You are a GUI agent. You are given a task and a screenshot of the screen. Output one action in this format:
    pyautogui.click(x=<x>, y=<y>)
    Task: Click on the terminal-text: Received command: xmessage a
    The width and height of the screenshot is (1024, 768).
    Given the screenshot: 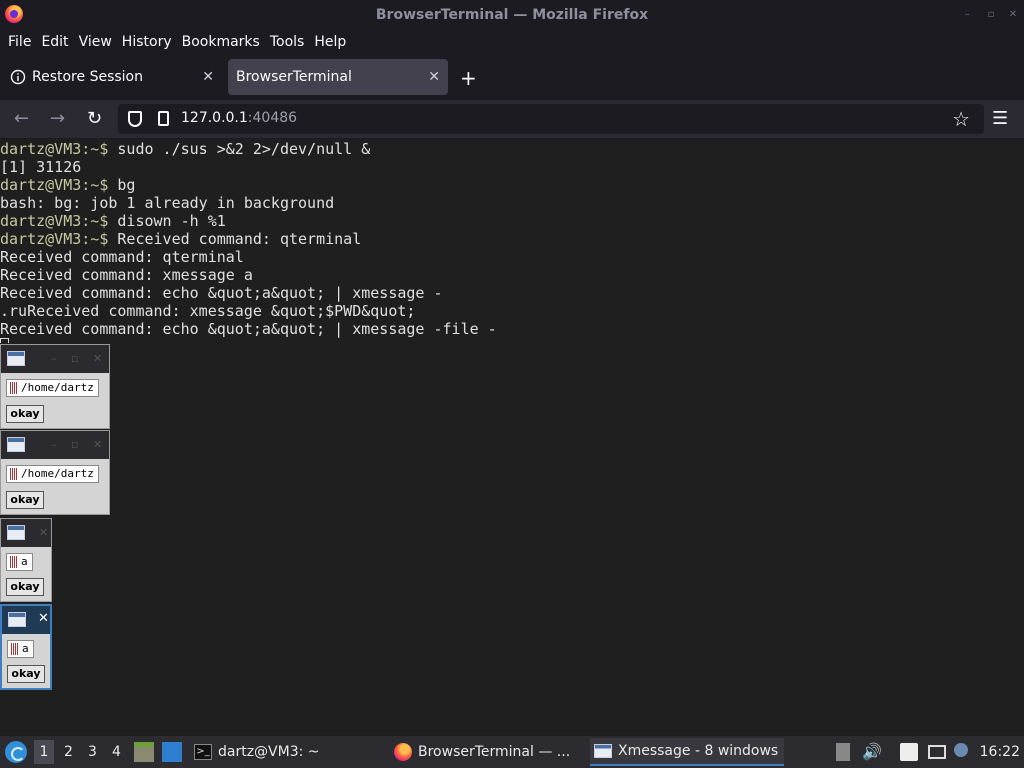 What is the action you would take?
    pyautogui.click(x=126, y=275)
    